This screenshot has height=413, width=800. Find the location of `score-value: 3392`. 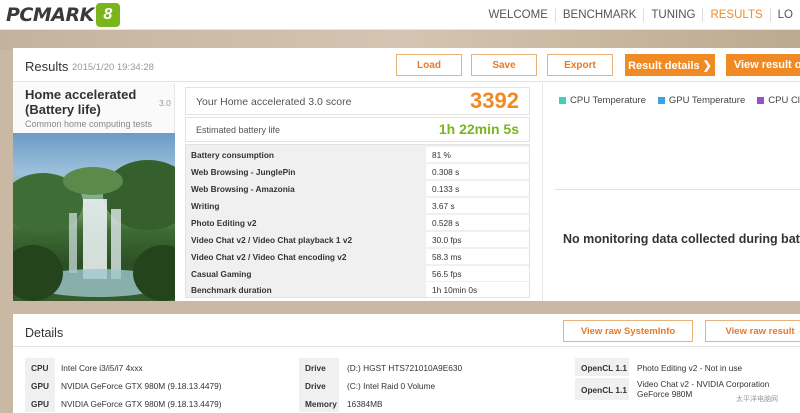

score-value: 3392 is located at coordinates (494, 100).